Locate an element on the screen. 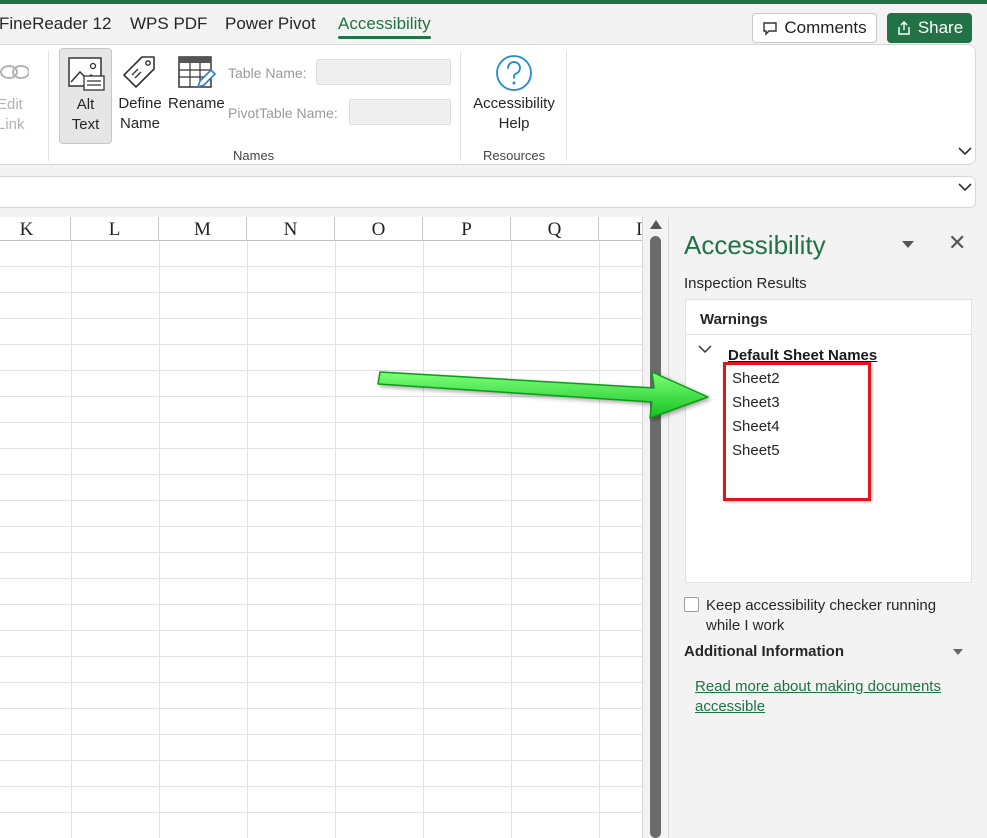 This screenshot has width=987, height=838. vertical-scrollbar is located at coordinates (655, 529).